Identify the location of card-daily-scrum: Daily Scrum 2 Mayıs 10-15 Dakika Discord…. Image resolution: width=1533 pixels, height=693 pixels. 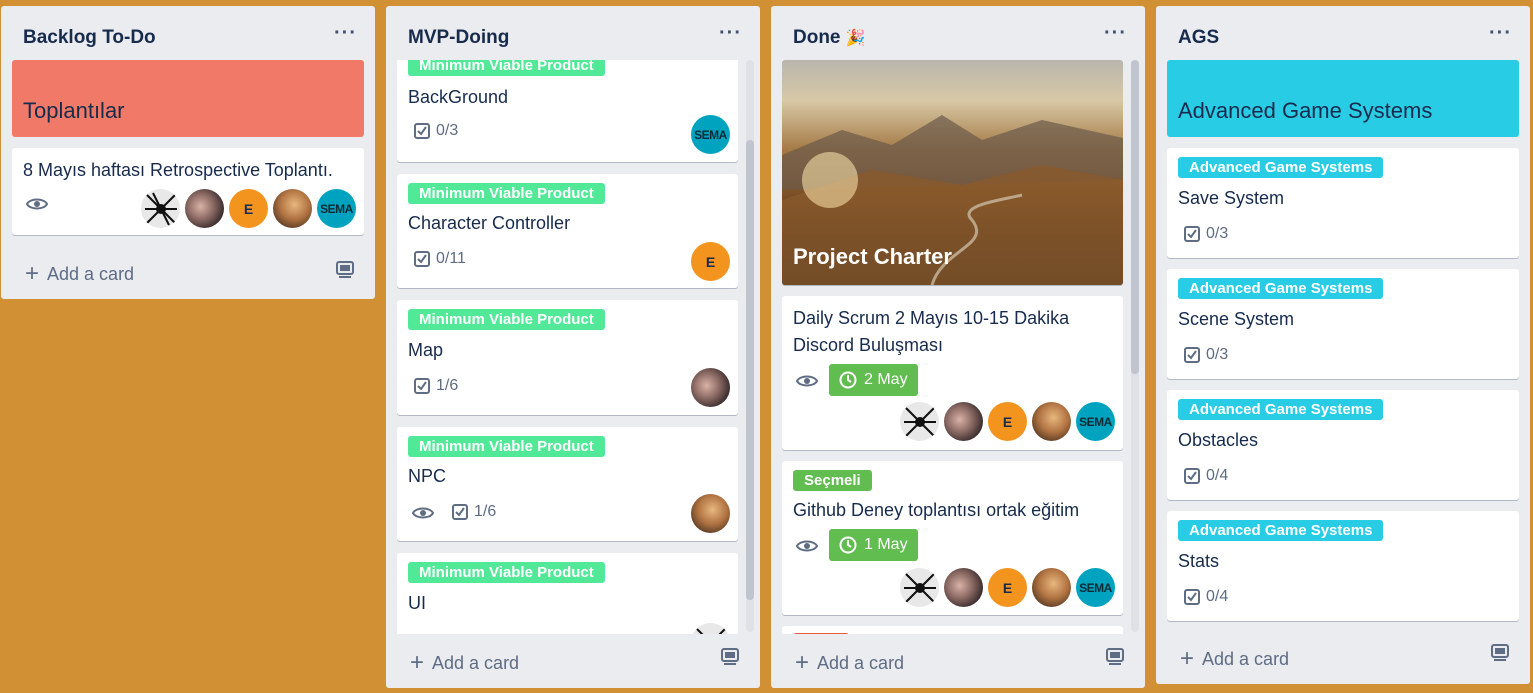
(952, 373).